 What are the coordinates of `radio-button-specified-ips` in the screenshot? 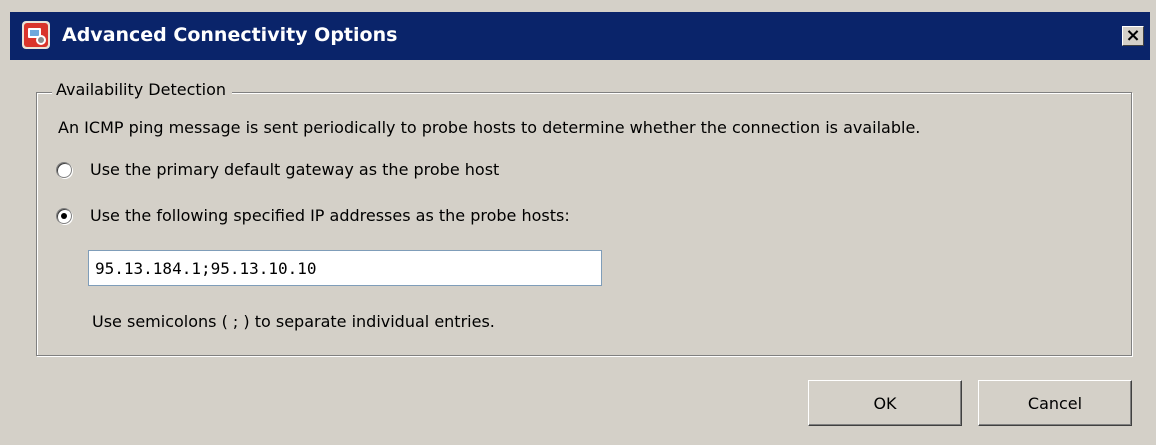 It's located at (64, 215).